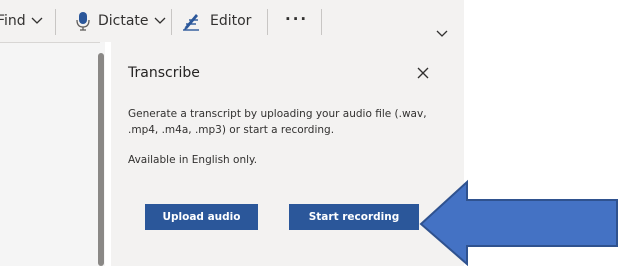 The width and height of the screenshot is (621, 266). I want to click on vertical-scrollbar, so click(101, 159).